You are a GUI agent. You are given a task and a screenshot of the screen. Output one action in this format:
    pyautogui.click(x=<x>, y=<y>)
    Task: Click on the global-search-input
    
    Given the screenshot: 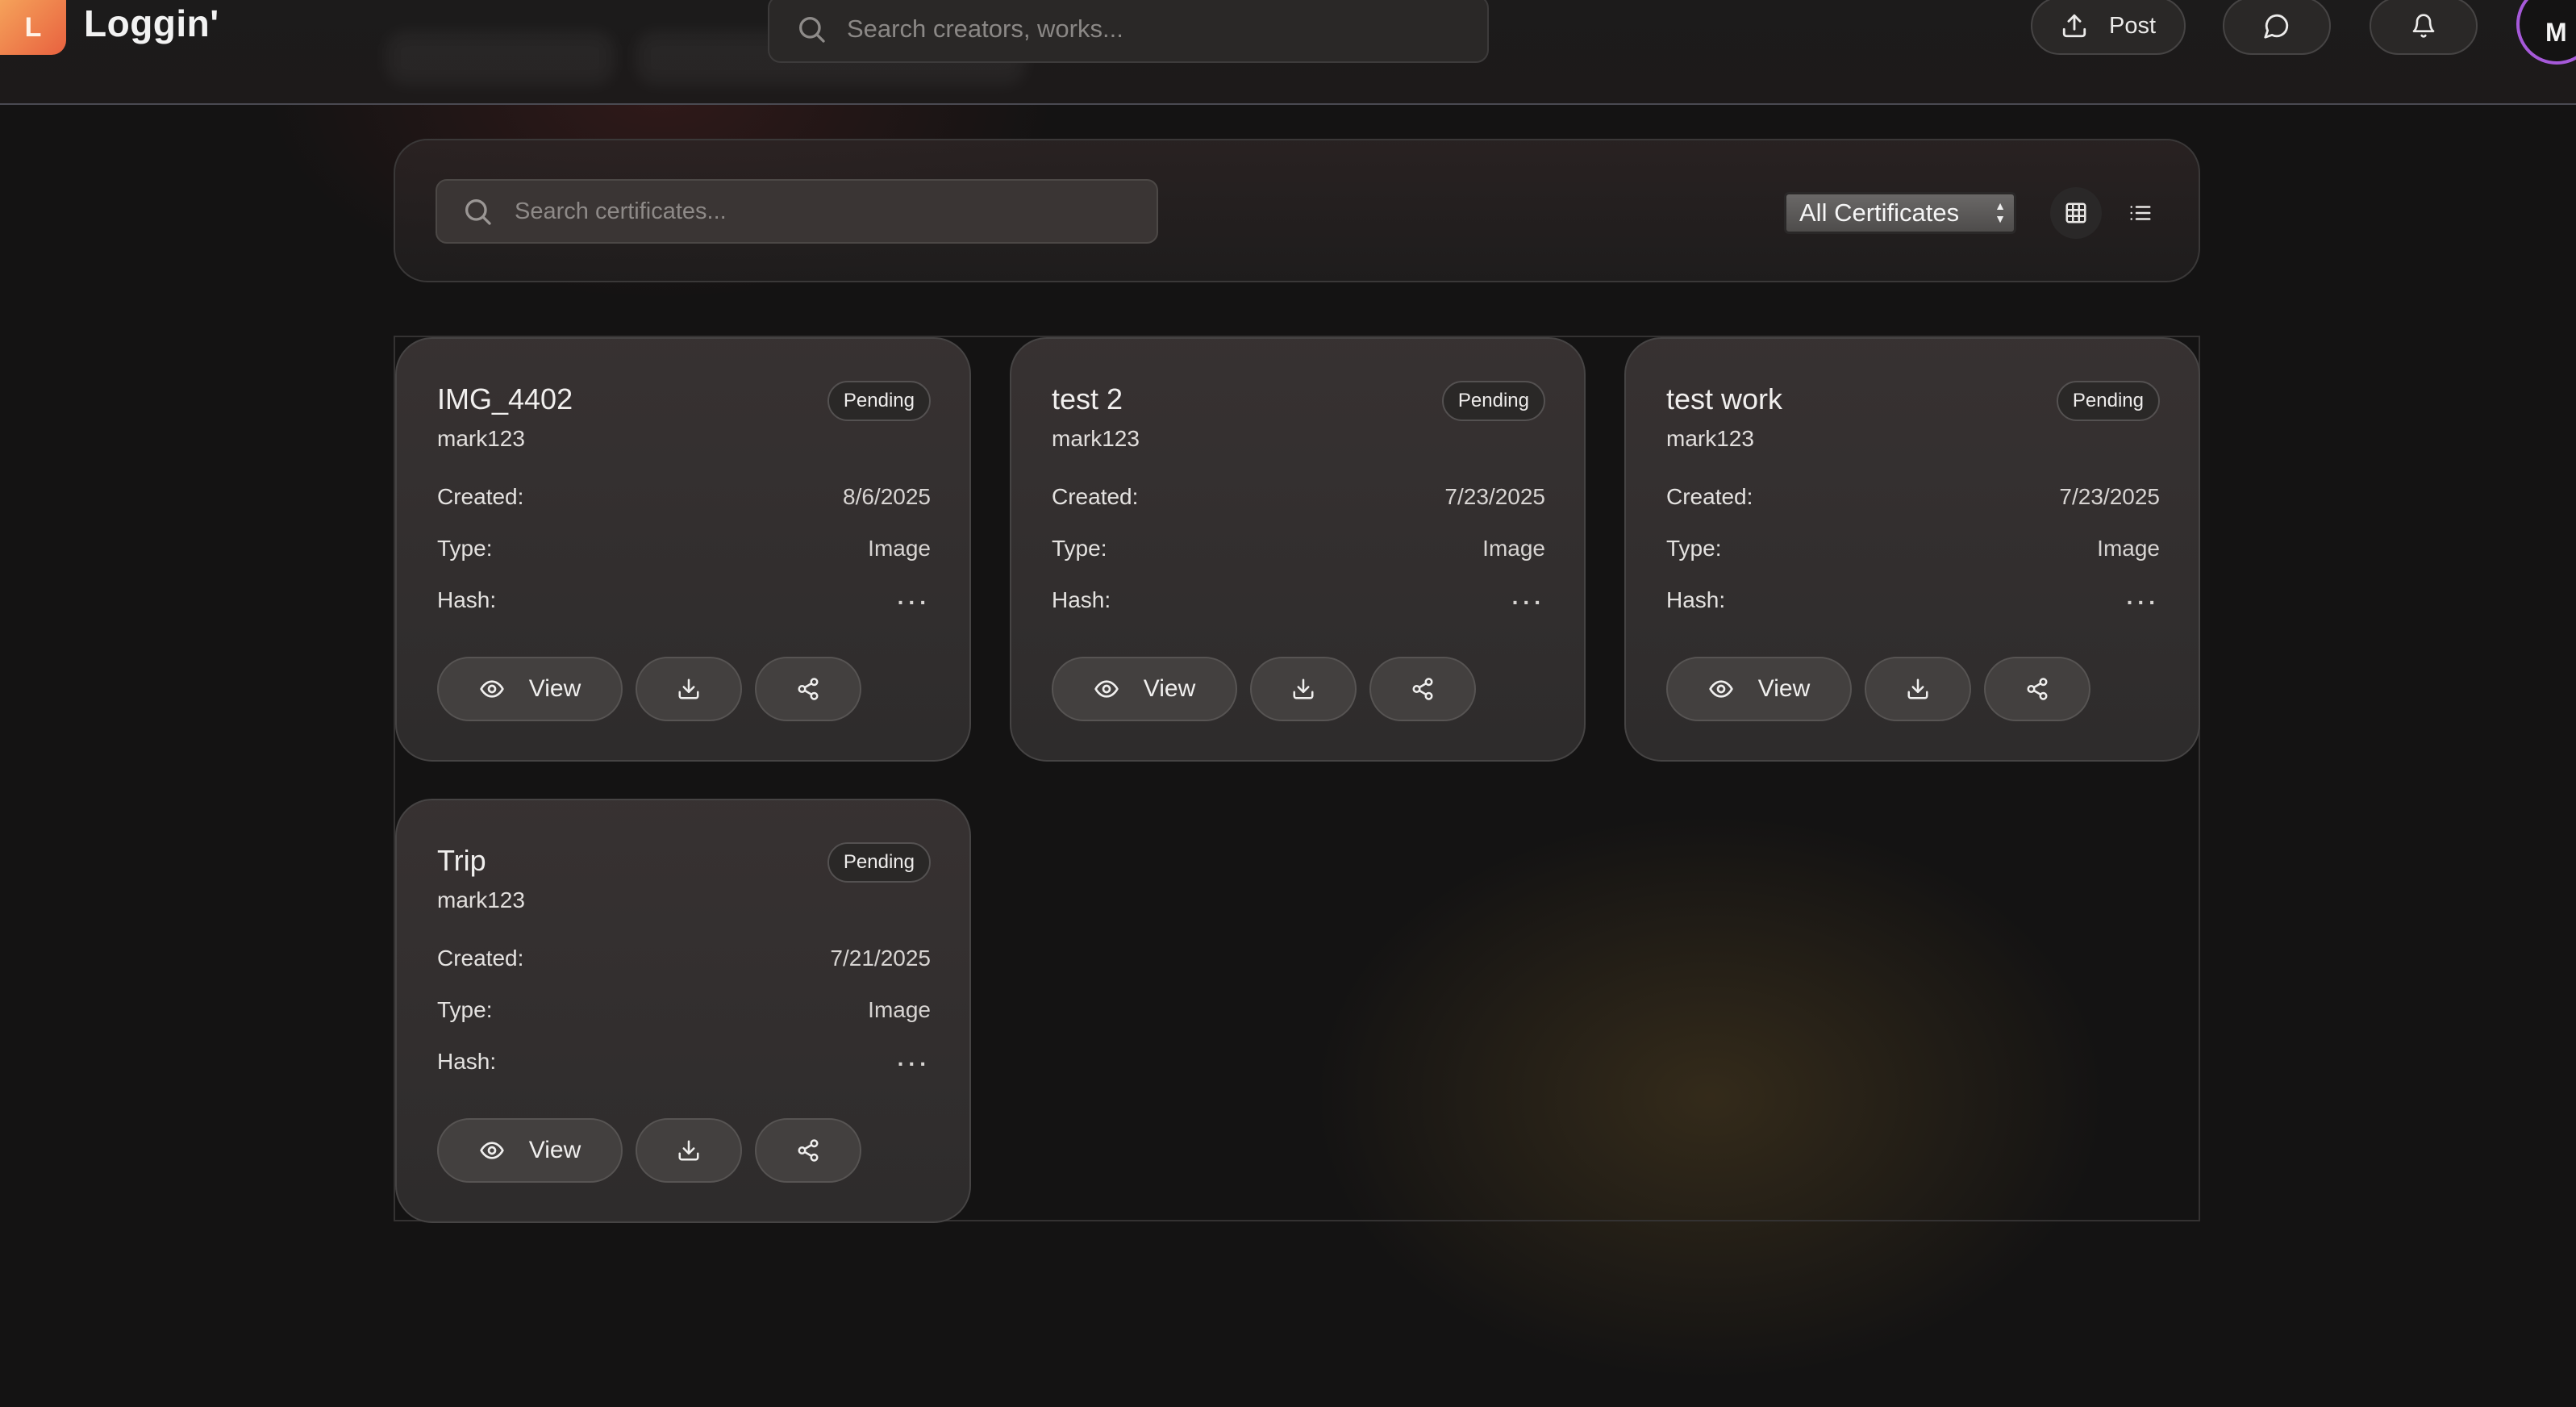 What is the action you would take?
    pyautogui.click(x=1153, y=29)
    